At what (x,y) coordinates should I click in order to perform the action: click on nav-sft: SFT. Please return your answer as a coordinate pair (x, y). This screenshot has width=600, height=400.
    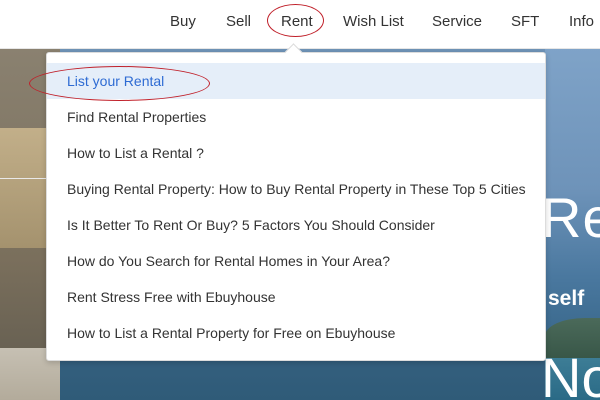
    Looking at the image, I should click on (525, 22).